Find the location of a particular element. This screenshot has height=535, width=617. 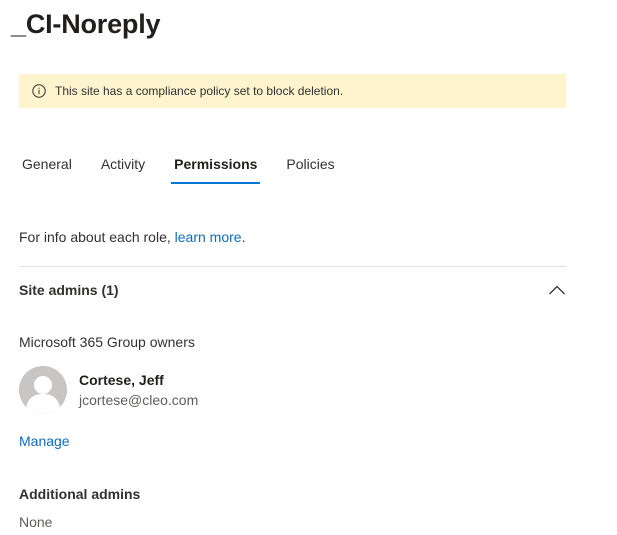

person-avatar-icon is located at coordinates (43, 390).